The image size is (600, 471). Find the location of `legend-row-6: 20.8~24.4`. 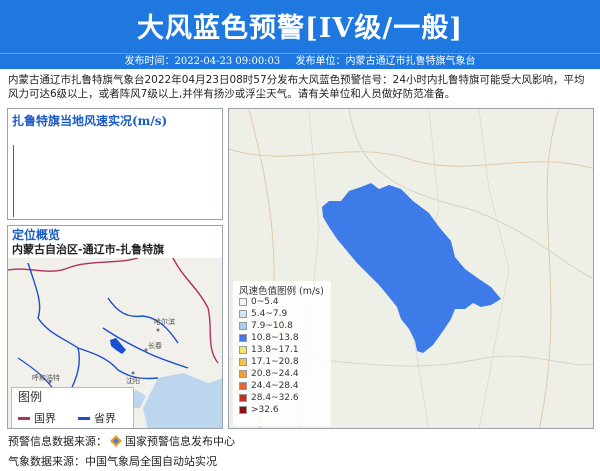

legend-row-6: 20.8~24.4 is located at coordinates (269, 374).